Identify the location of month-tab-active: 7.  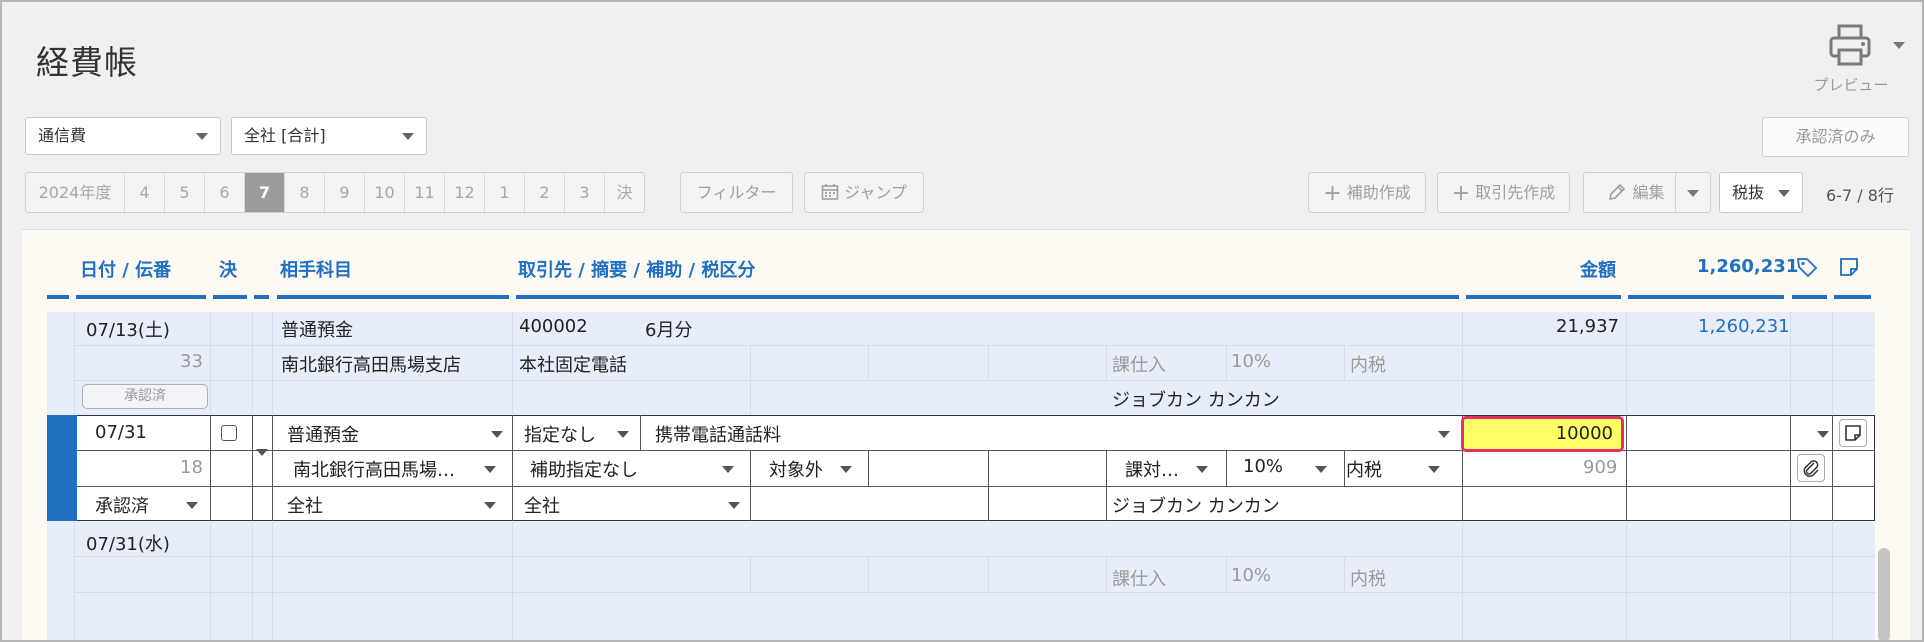
(265, 192).